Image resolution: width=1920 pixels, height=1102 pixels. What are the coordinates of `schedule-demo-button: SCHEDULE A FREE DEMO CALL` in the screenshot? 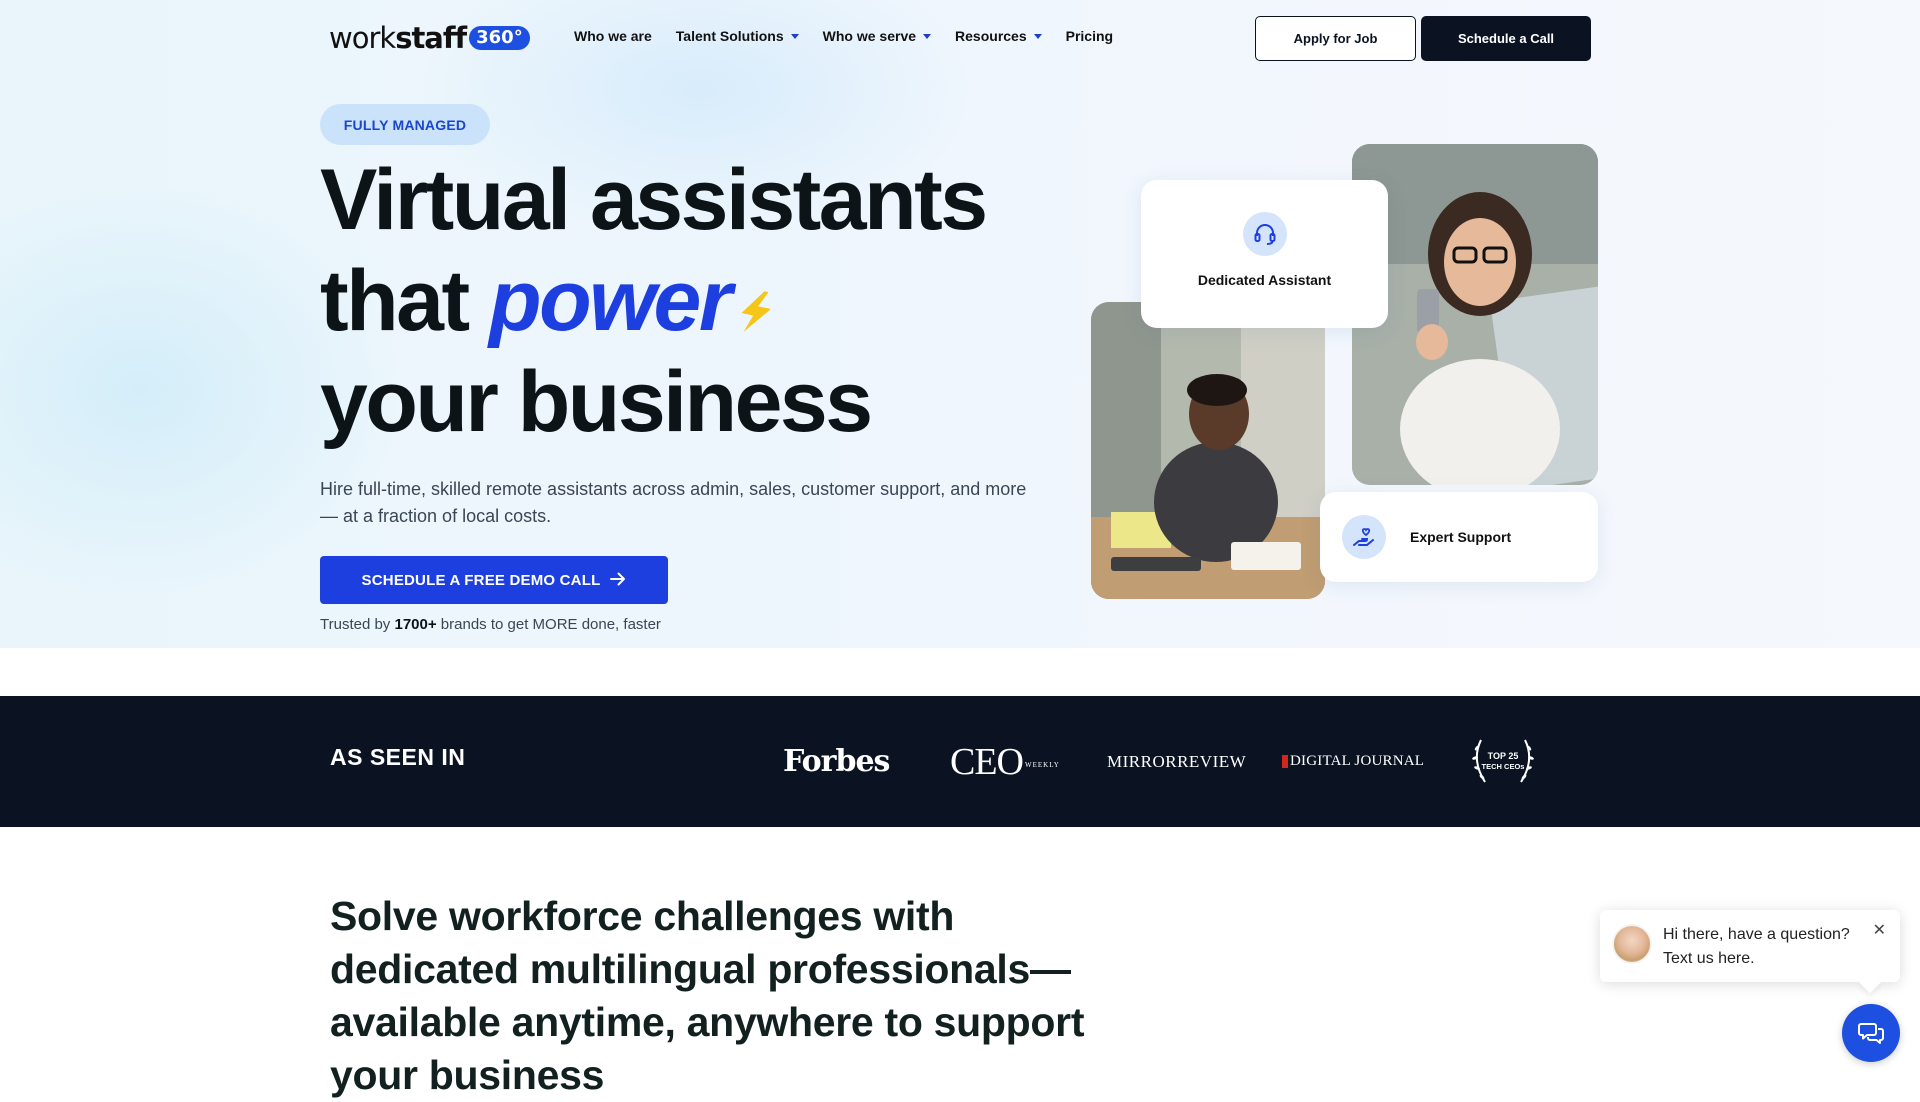 It's located at (494, 580).